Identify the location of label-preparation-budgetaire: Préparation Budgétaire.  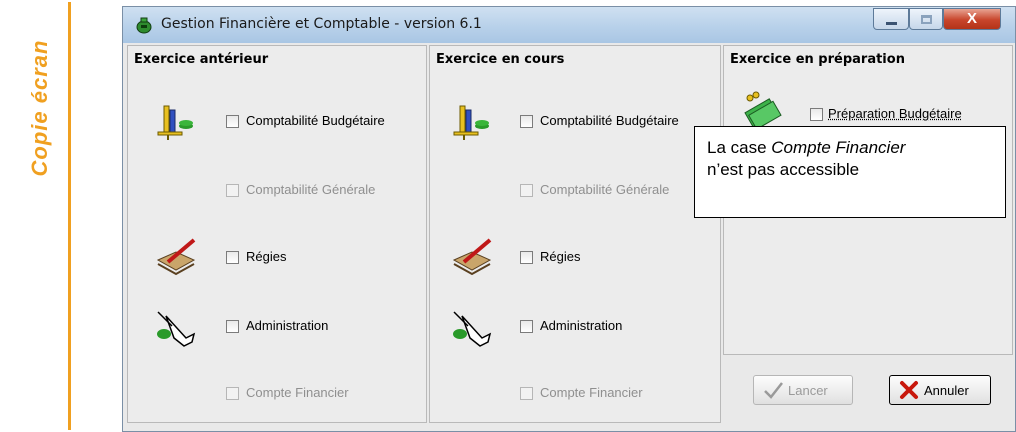
(895, 113).